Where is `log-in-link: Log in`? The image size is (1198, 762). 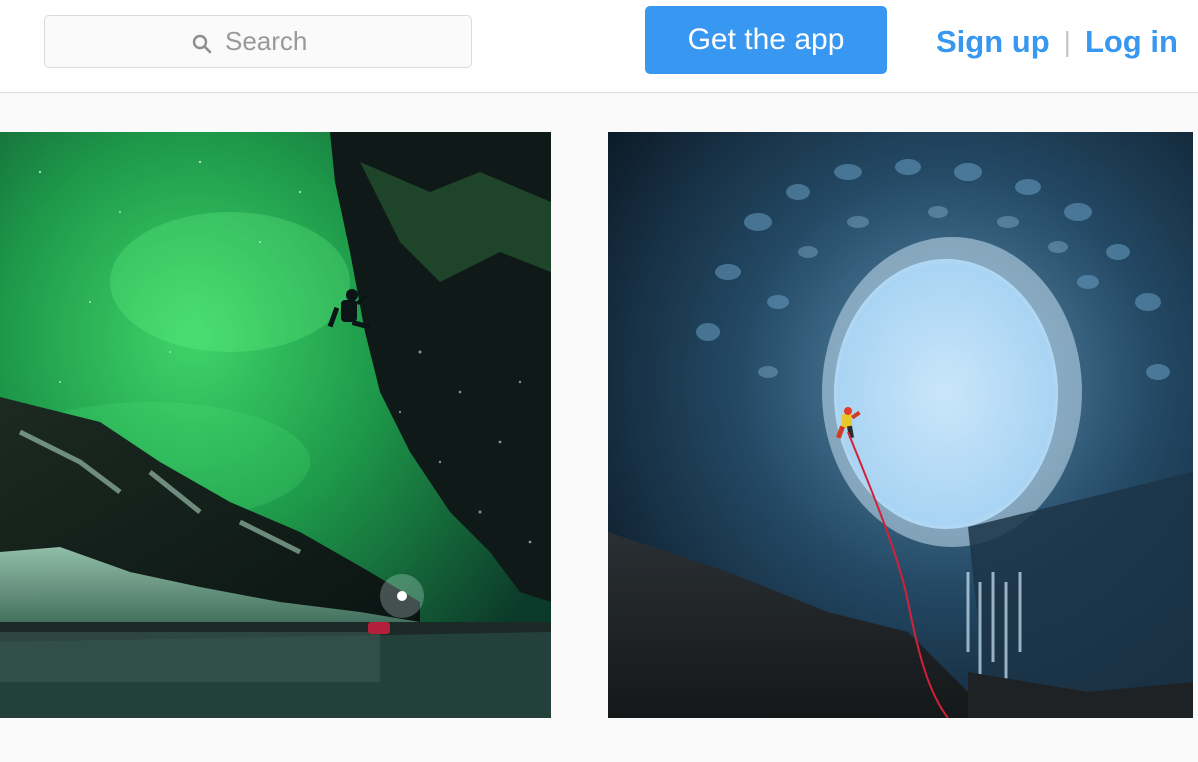
log-in-link: Log in is located at coordinates (1131, 42).